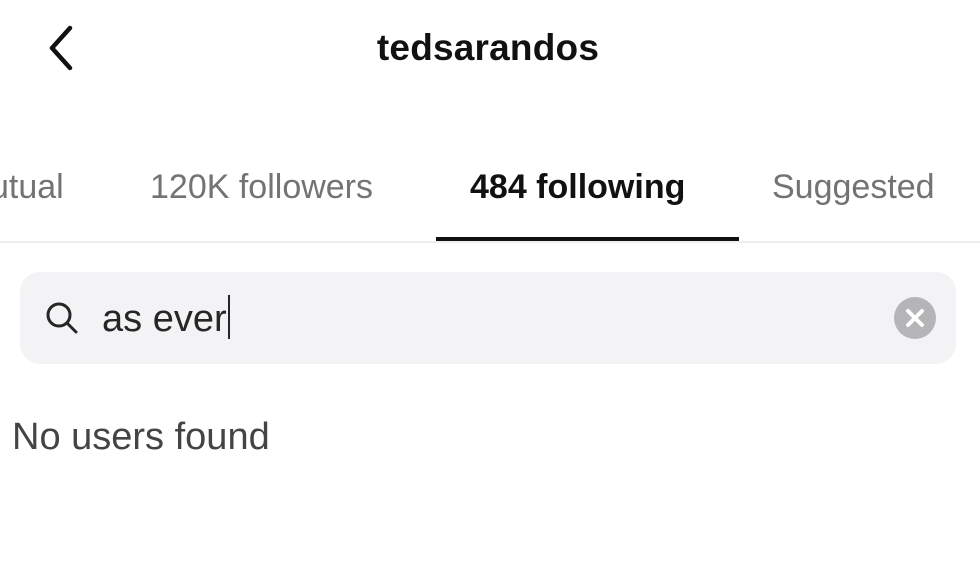 The image size is (980, 581). What do you see at coordinates (853, 187) in the screenshot?
I see `tab-suggested: Suggested` at bounding box center [853, 187].